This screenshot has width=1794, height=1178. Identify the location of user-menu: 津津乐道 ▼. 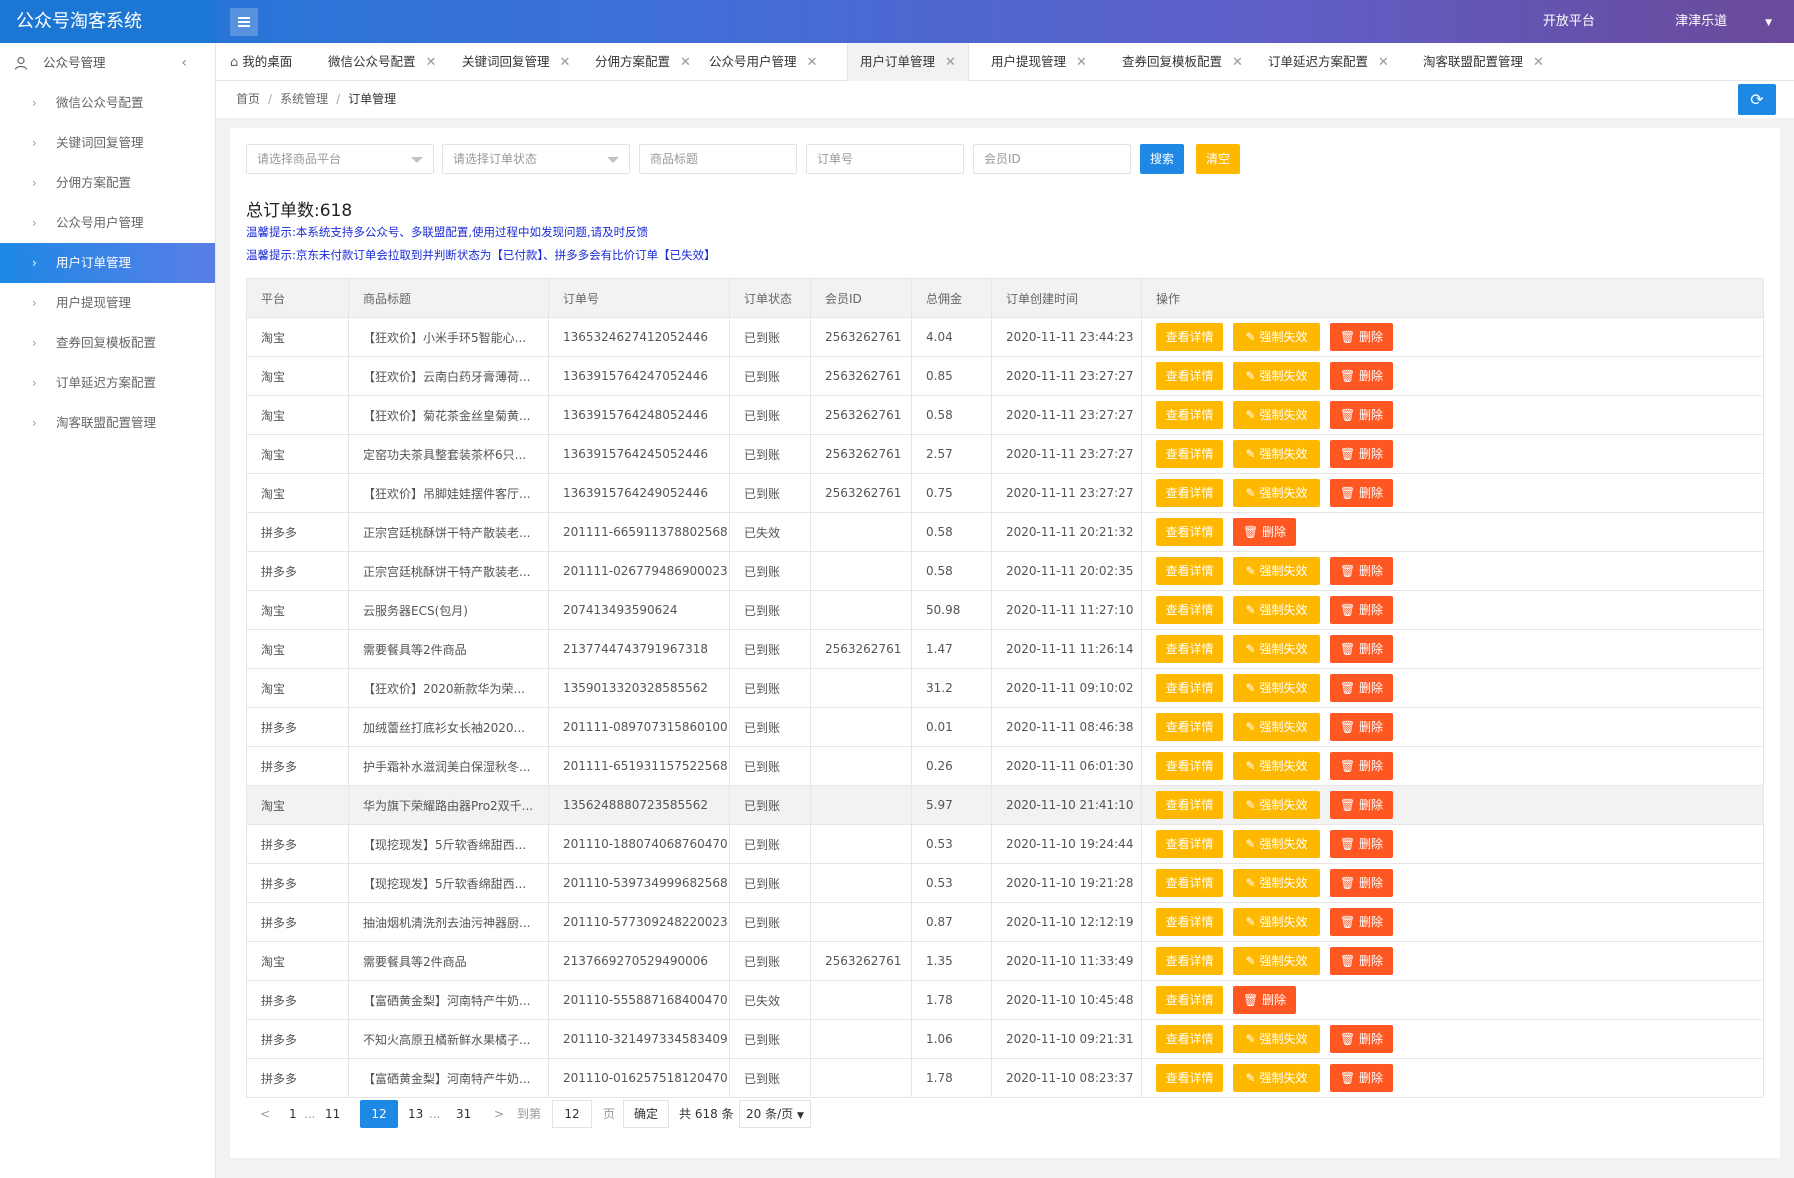
(1704, 22).